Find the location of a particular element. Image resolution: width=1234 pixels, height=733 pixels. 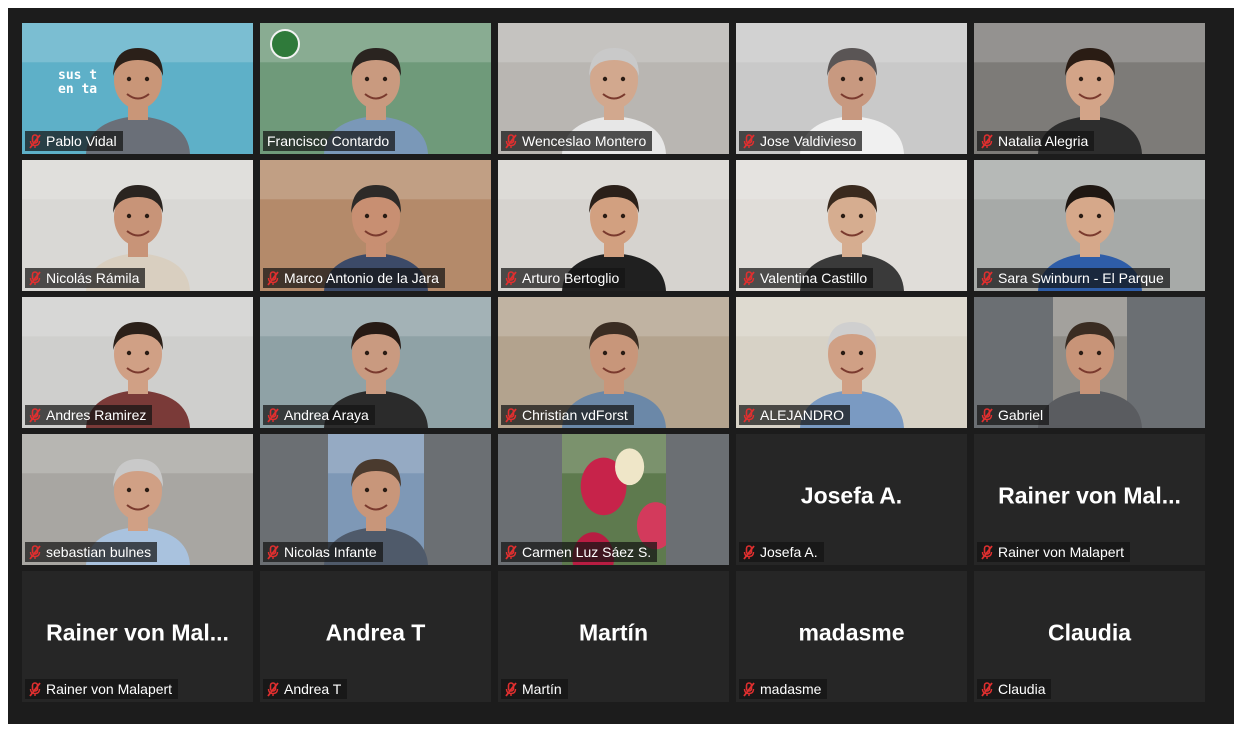

participant-name-tag: Valentina Castillo is located at coordinates (806, 278).